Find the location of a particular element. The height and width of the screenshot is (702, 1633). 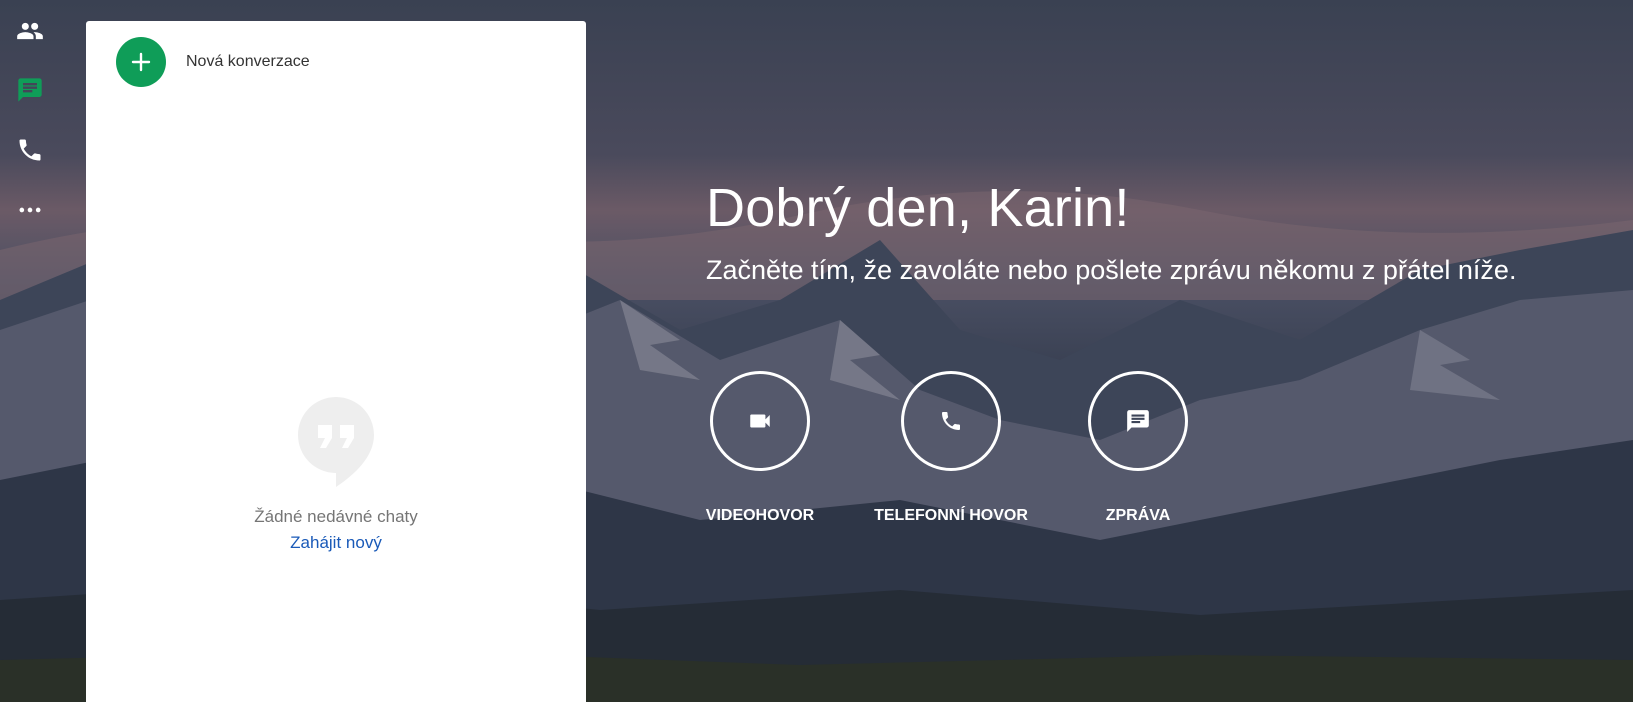

video-call-button is located at coordinates (760, 421).